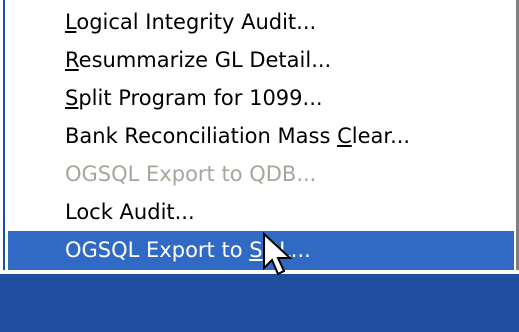 Image resolution: width=519 pixels, height=332 pixels. I want to click on menu-item-accelerator: R, so click(72, 60).